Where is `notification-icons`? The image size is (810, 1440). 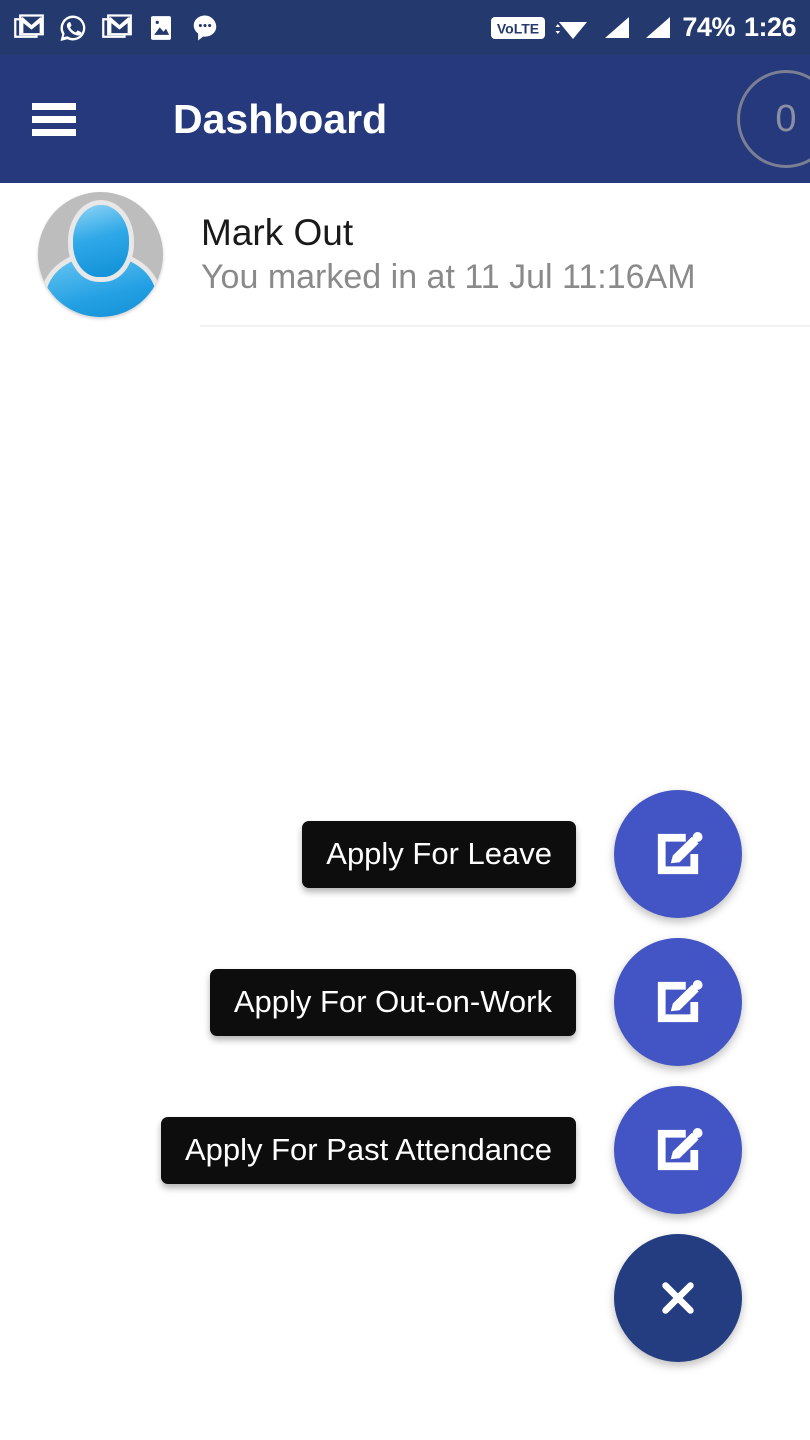 notification-icons is located at coordinates (117, 28).